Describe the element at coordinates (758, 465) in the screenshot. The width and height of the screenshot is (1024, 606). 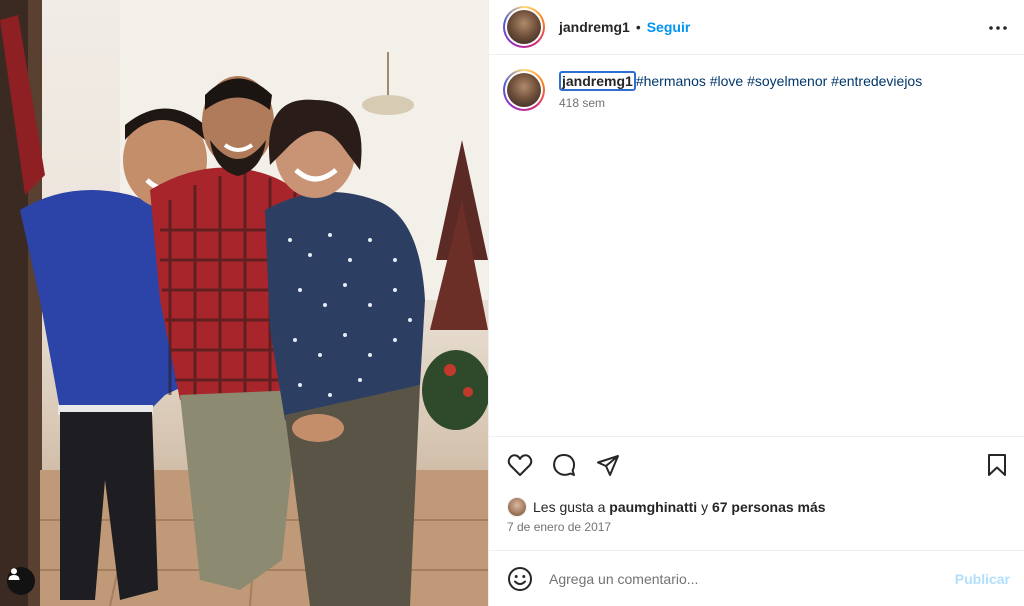
I see `action-bar` at that location.